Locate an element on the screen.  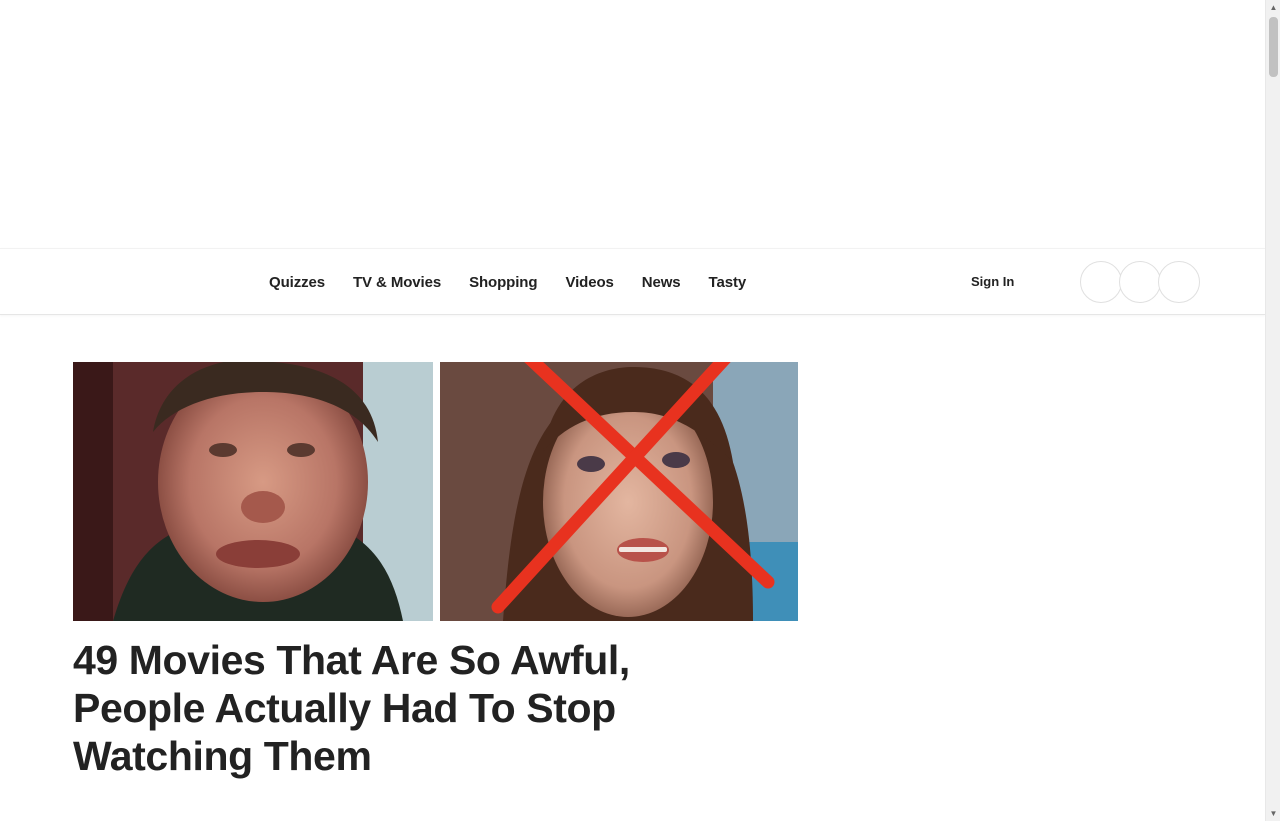
nav-item-videos: Videos is located at coordinates (589, 282).